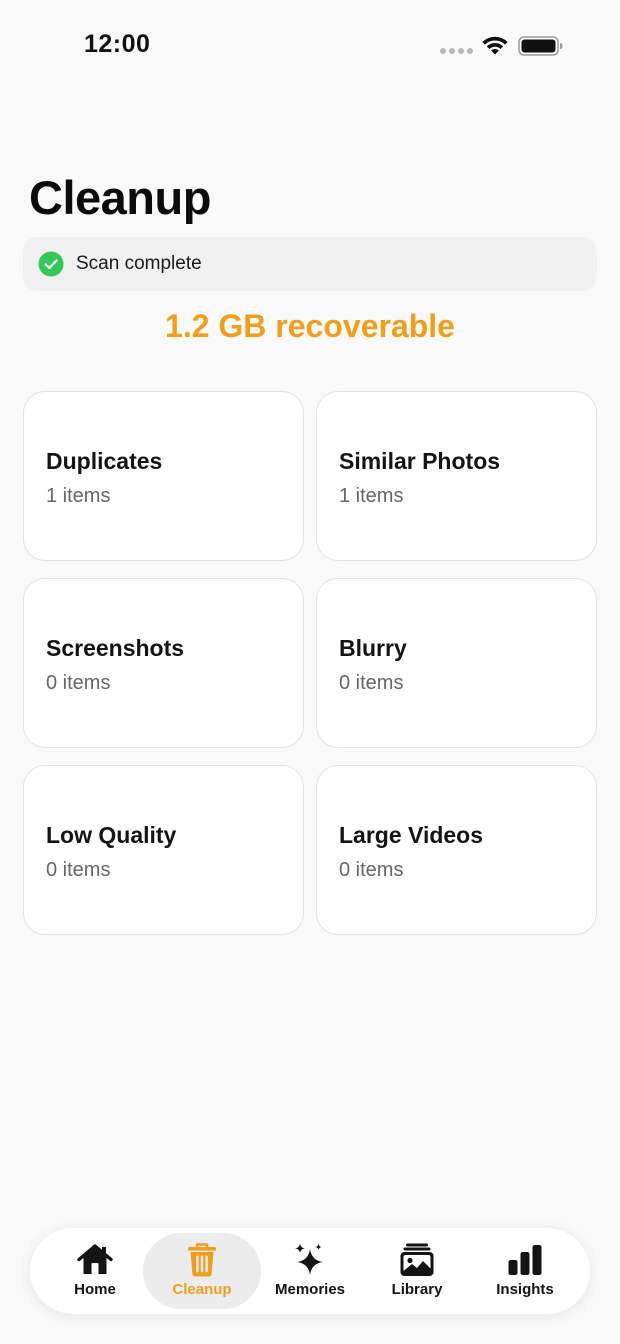 The width and height of the screenshot is (620, 1344). I want to click on category-title: Duplicates, so click(104, 461).